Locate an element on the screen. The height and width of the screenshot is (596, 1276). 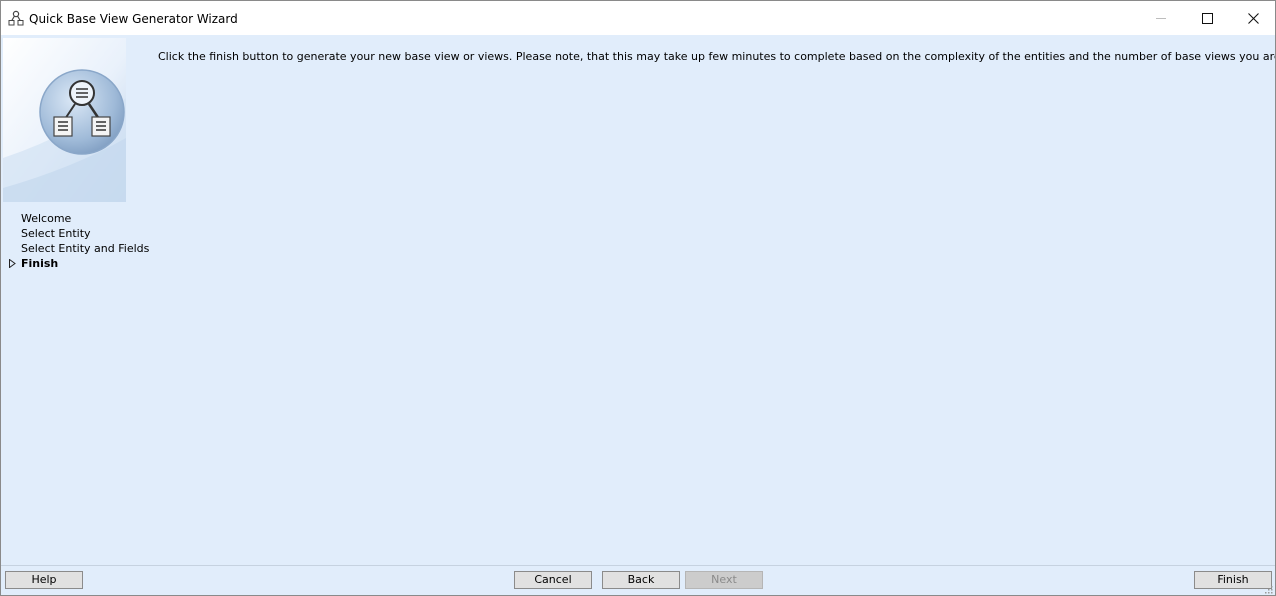
finish-button: Finish is located at coordinates (1233, 580).